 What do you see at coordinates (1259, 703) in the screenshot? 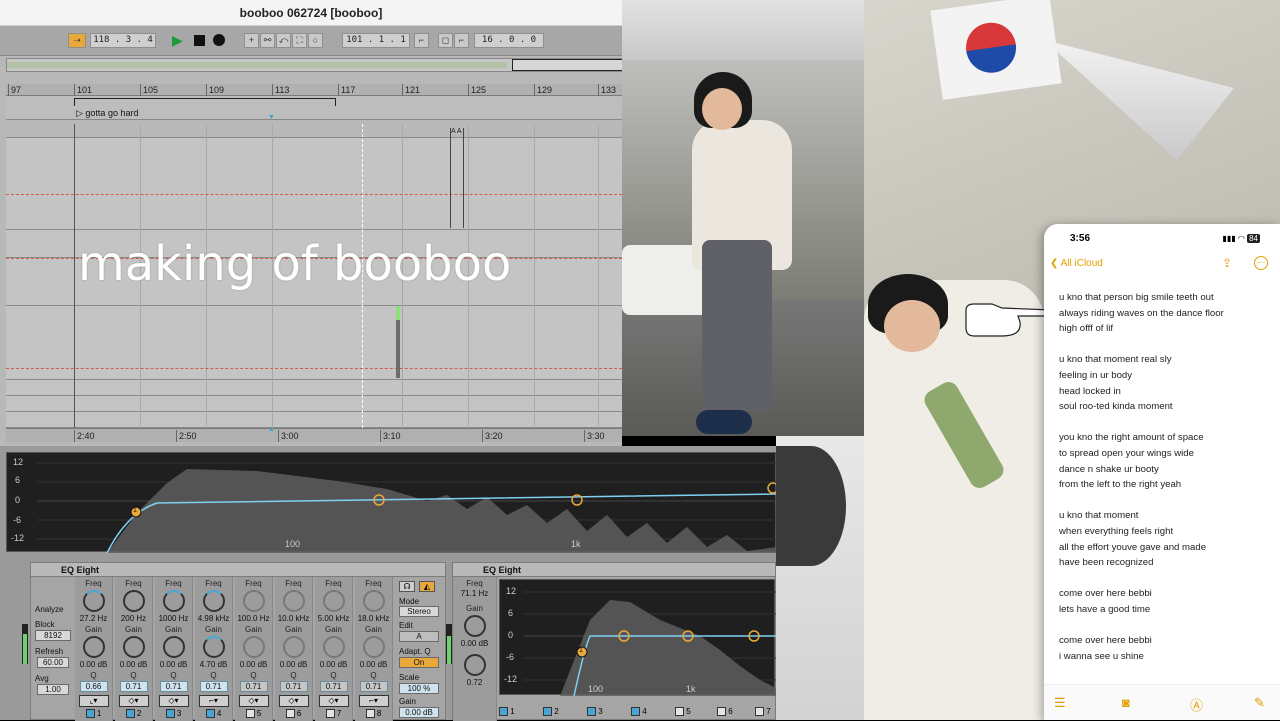
I see `compose-icon: ✎` at bounding box center [1259, 703].